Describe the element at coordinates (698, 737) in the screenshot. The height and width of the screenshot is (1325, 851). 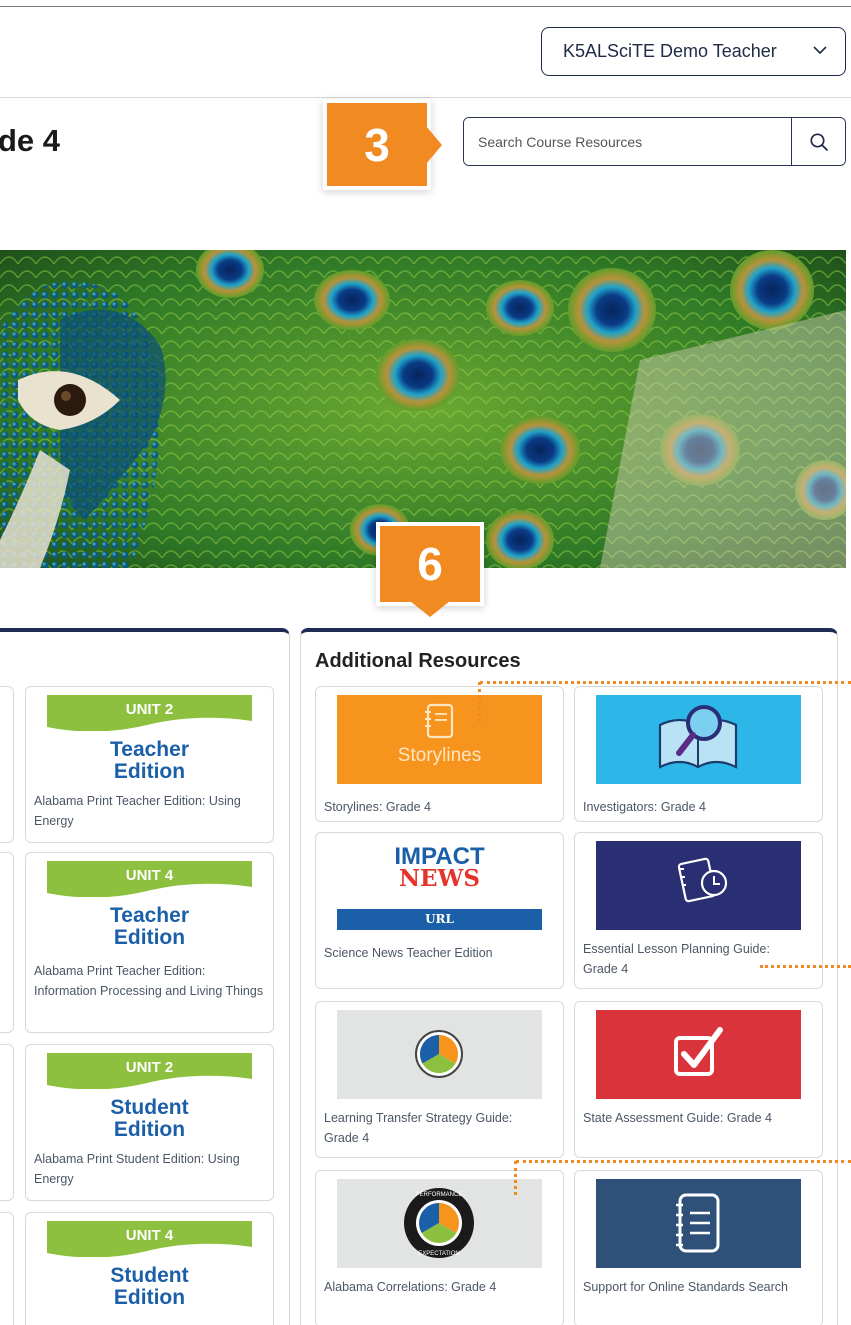
I see `book-magnifier-icon` at that location.